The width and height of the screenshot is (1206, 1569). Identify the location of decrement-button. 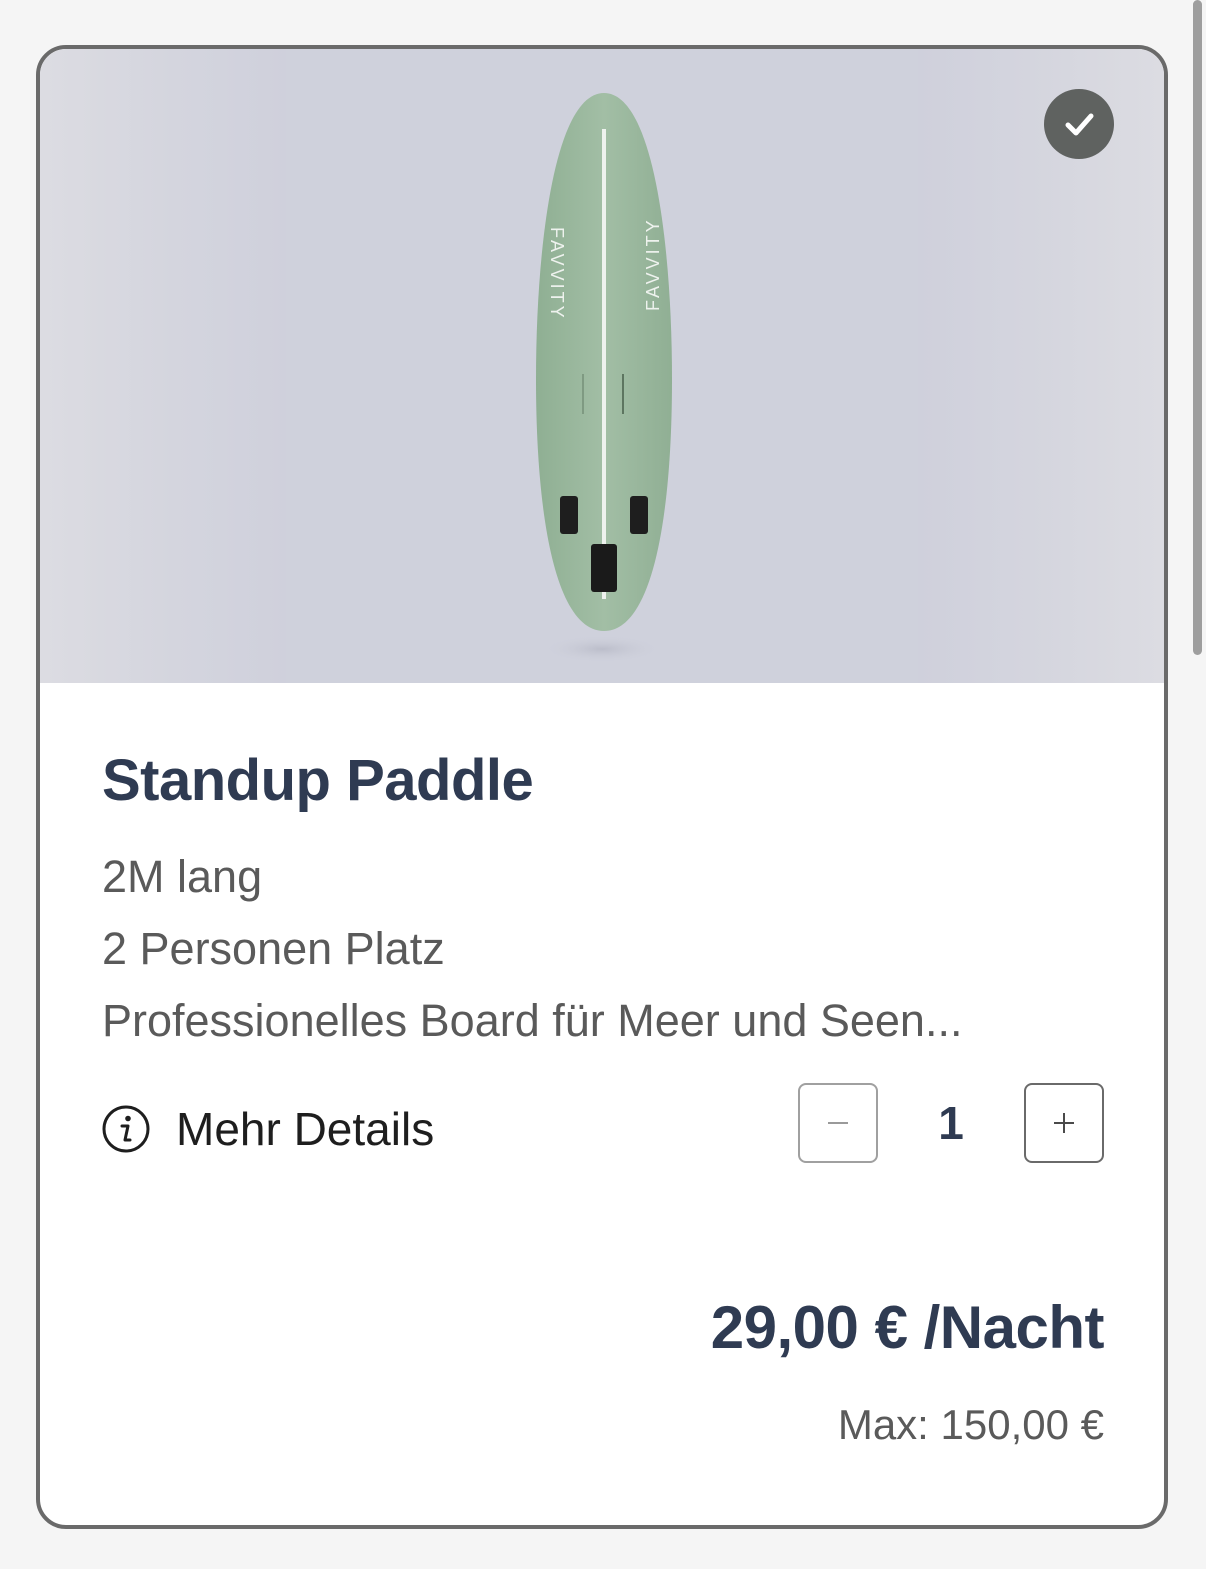
(838, 1123).